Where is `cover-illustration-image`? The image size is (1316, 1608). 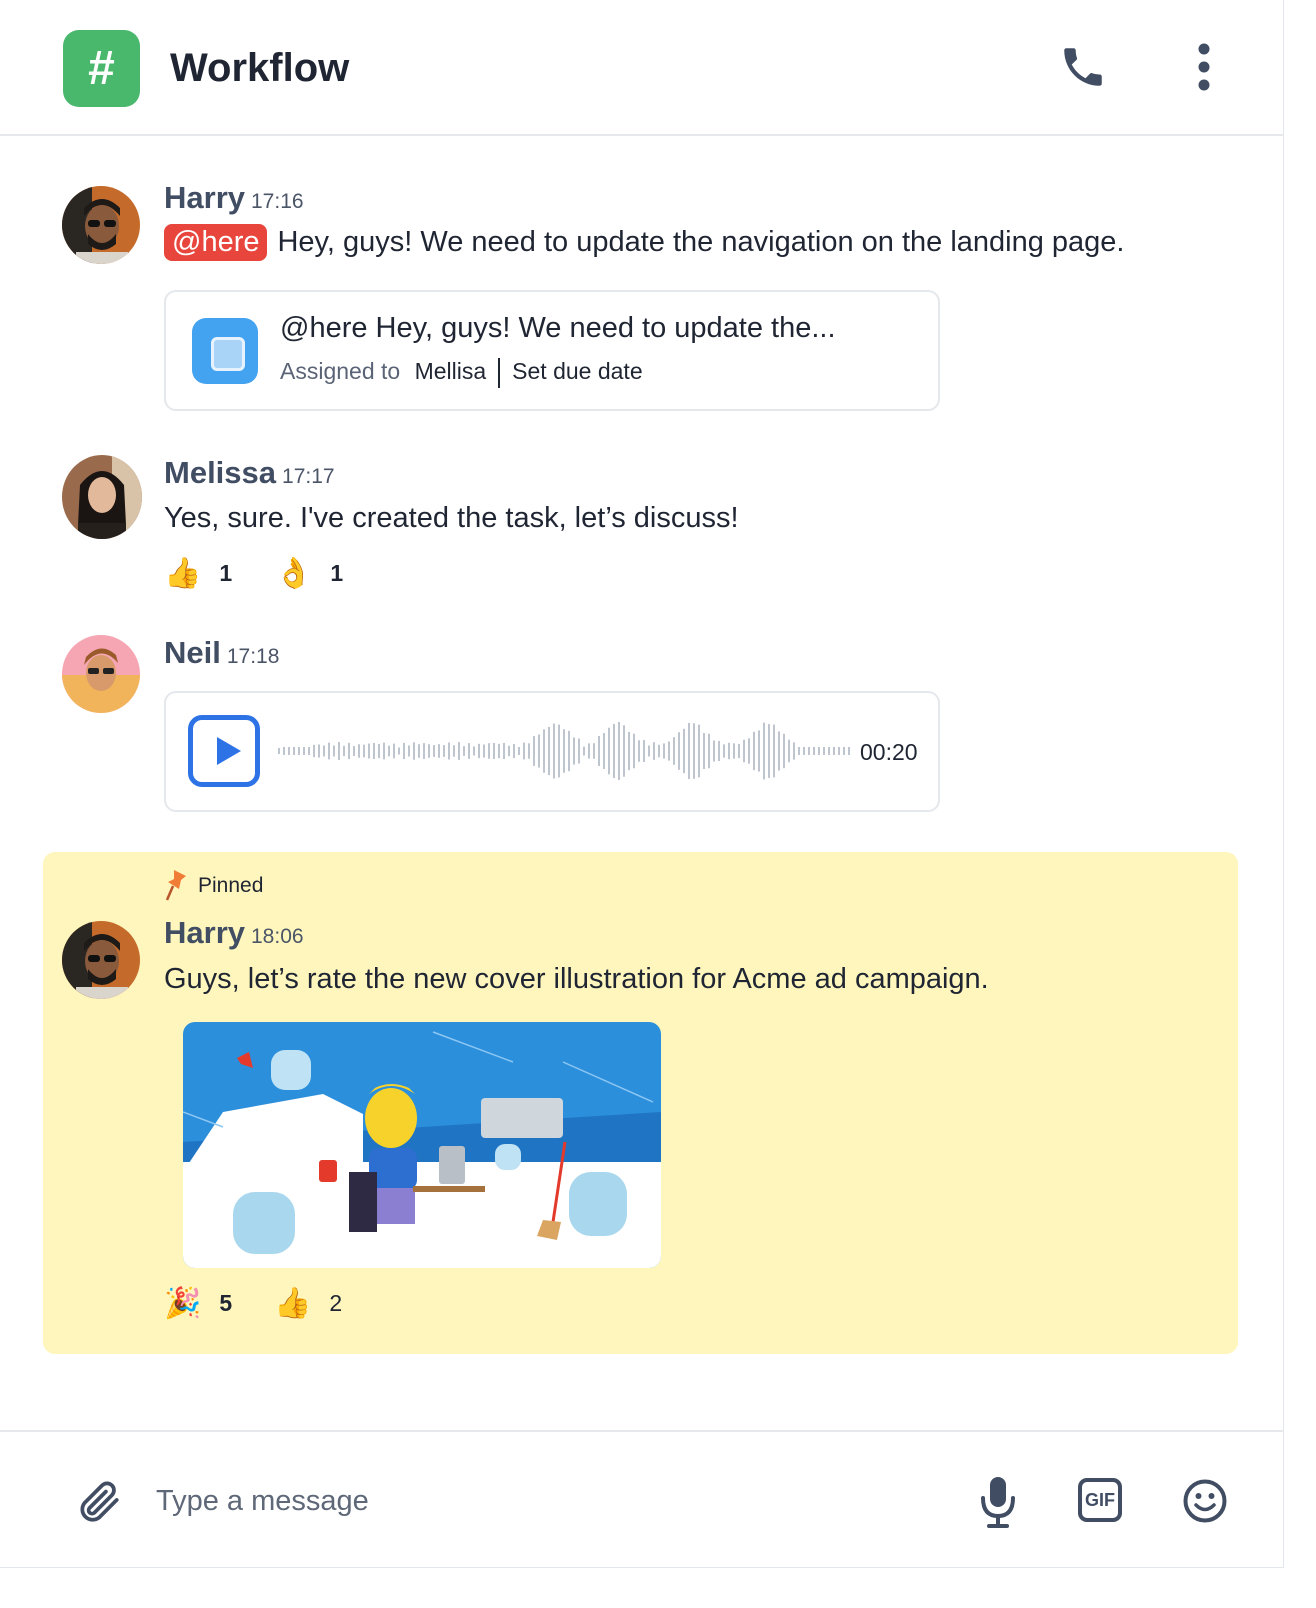
cover-illustration-image is located at coordinates (422, 1145).